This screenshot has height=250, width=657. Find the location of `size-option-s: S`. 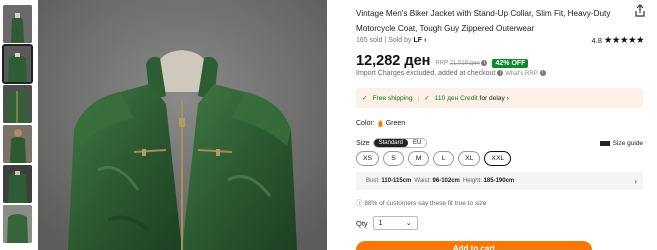

size-option-s: S is located at coordinates (394, 158).